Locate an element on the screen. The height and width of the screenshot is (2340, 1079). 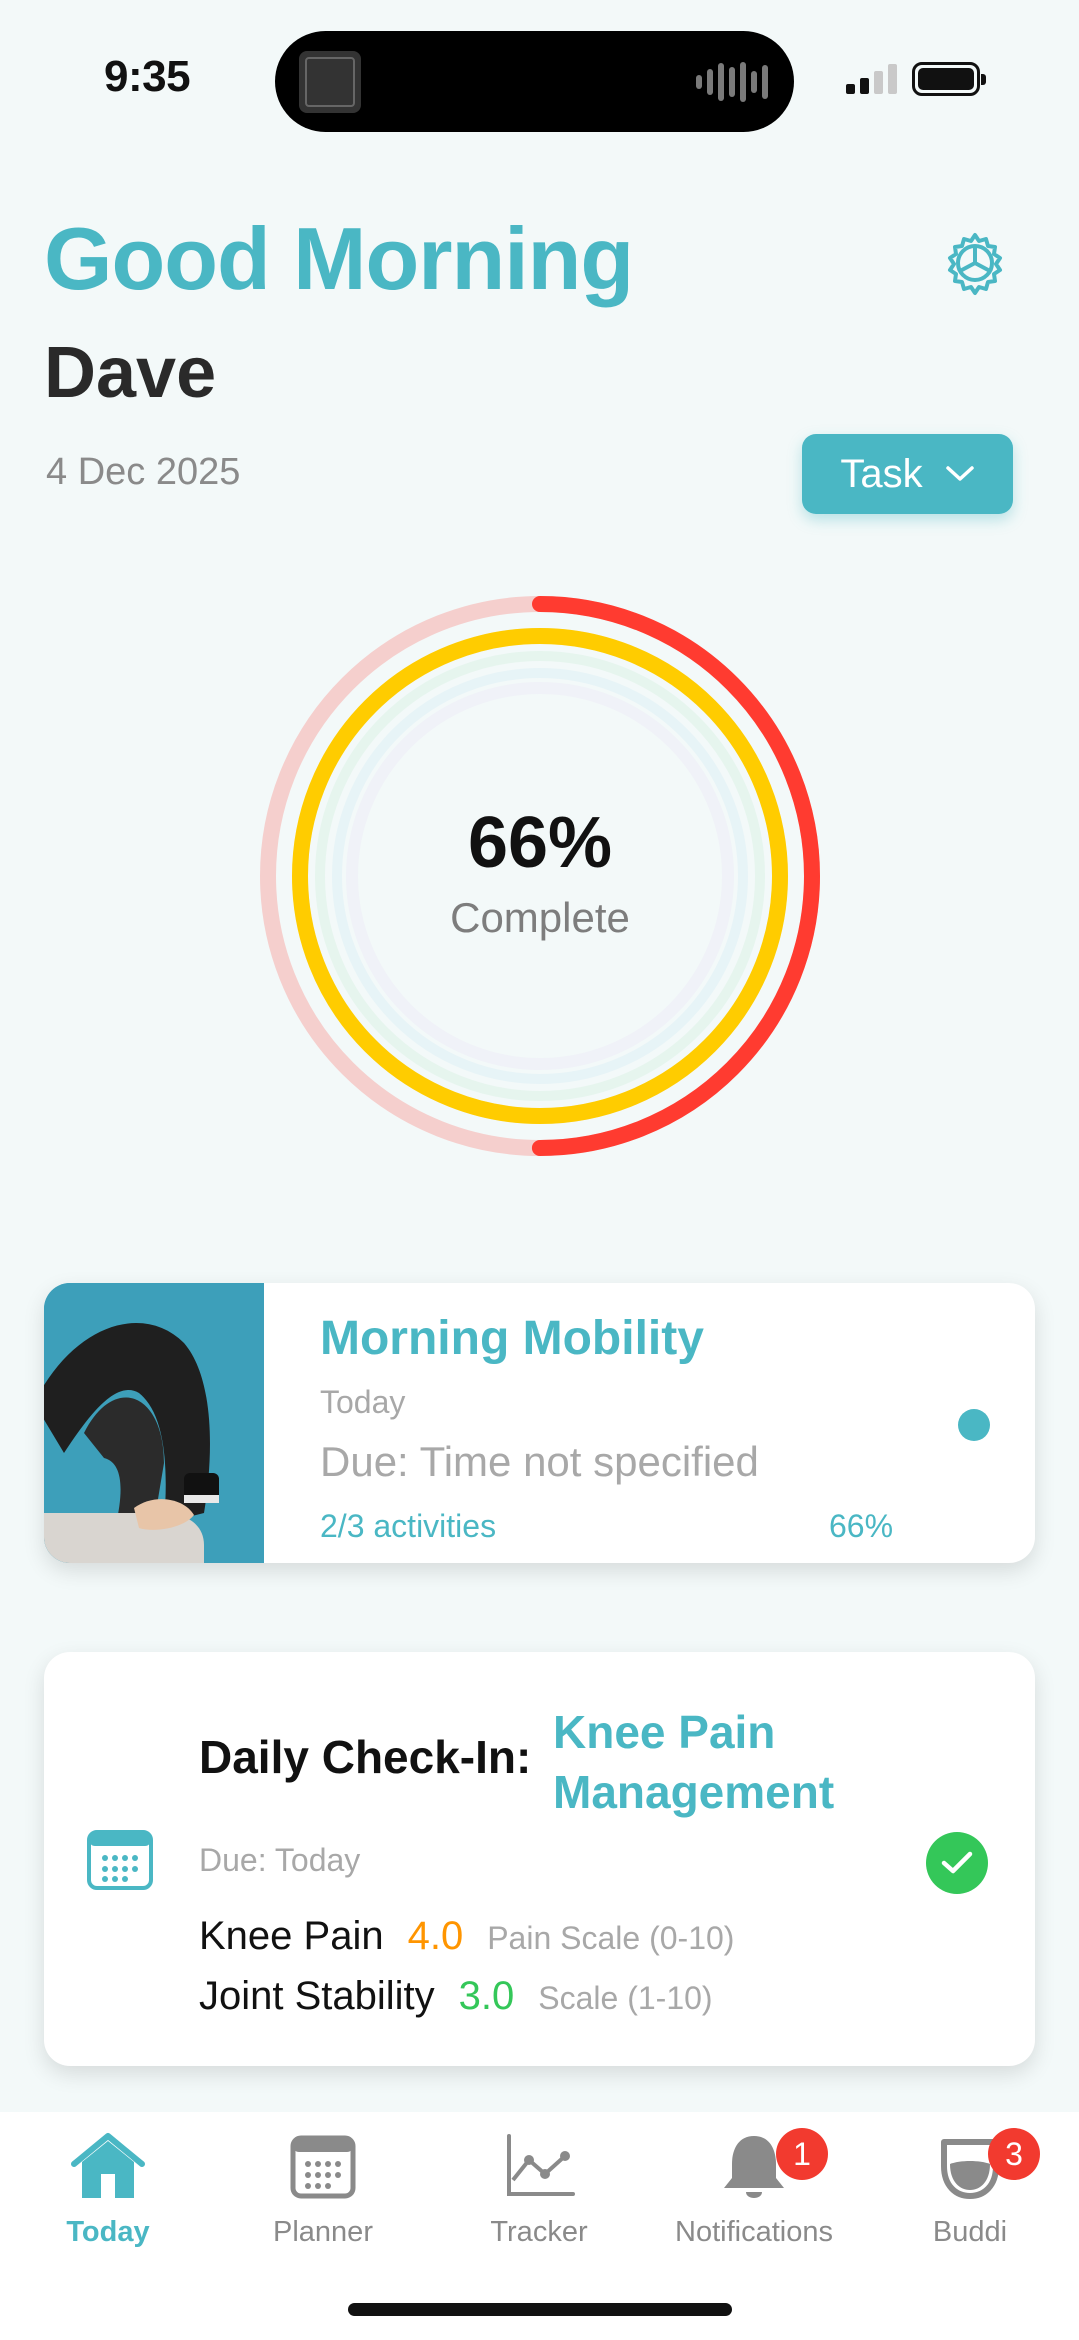
audio-wave-icon is located at coordinates (732, 82).